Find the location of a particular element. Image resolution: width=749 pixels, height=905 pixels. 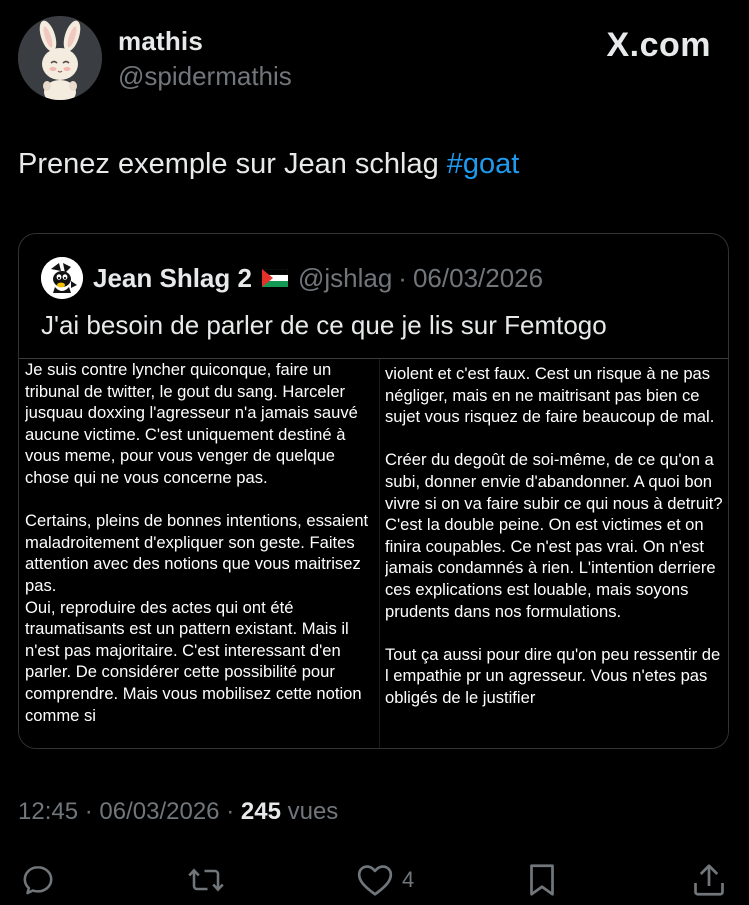

quote-avatar is located at coordinates (62, 278).